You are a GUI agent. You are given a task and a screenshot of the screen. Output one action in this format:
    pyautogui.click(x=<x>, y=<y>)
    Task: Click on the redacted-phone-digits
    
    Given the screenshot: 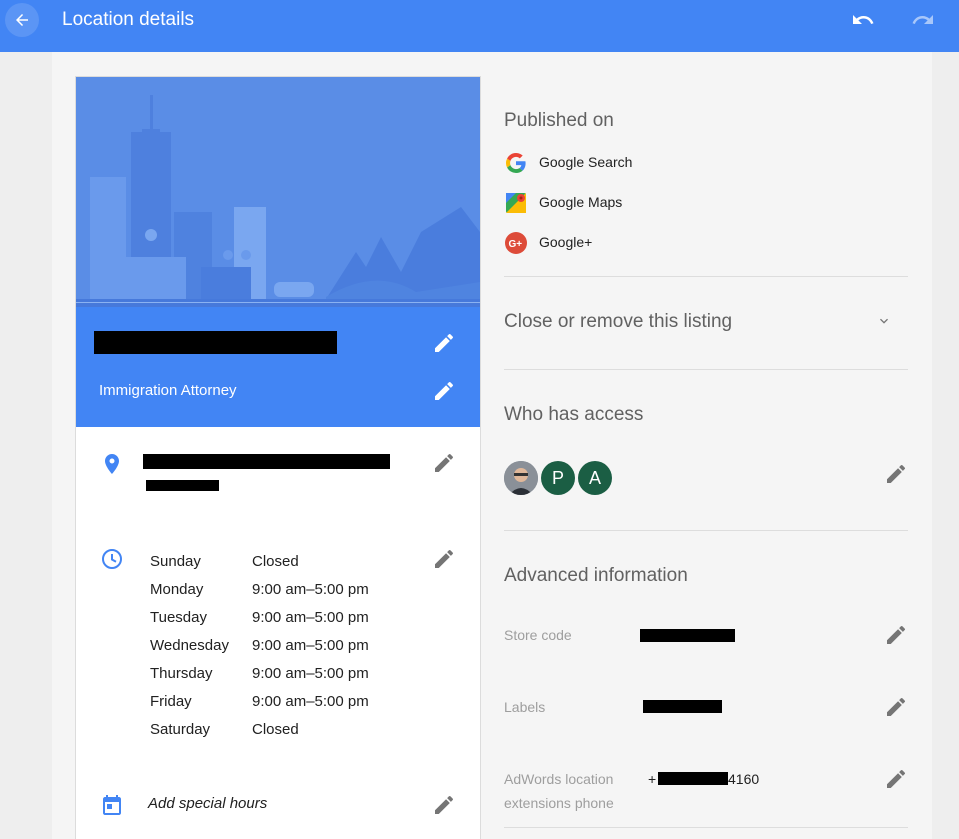 What is the action you would take?
    pyautogui.click(x=693, y=778)
    